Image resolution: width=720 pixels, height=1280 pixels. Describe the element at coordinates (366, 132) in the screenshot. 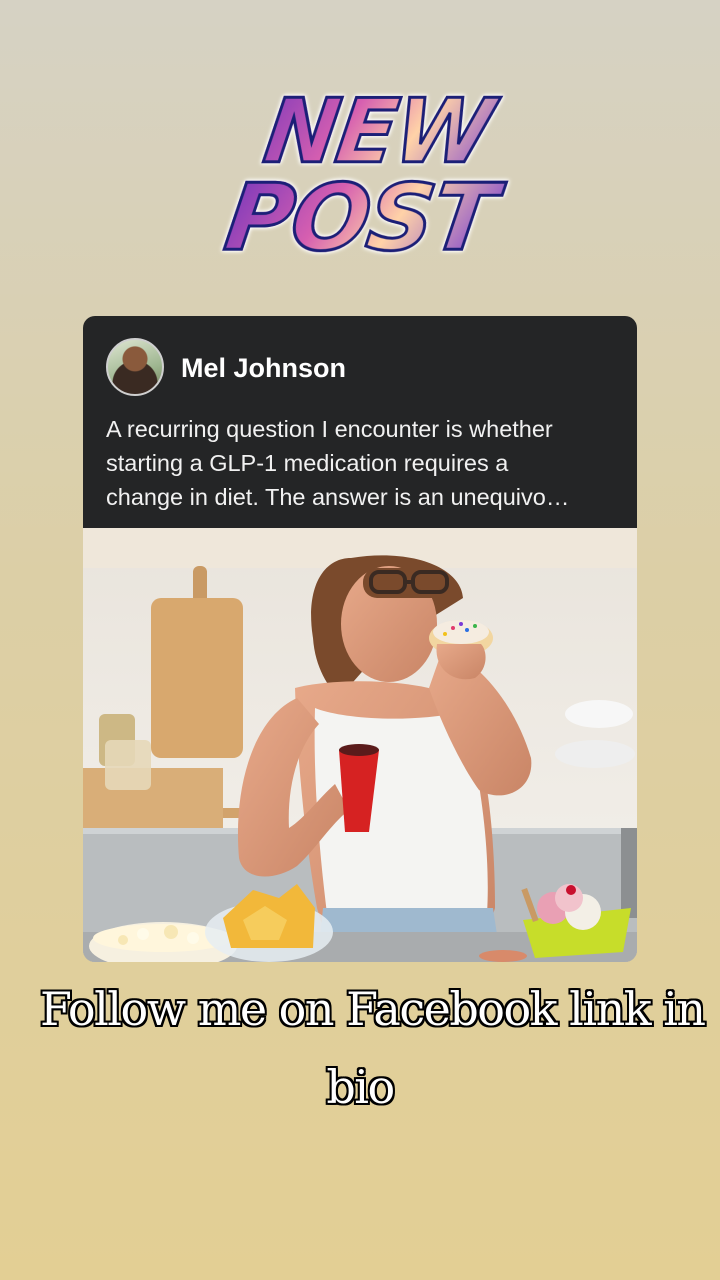

I see `new-post-title-line1: NEW` at that location.